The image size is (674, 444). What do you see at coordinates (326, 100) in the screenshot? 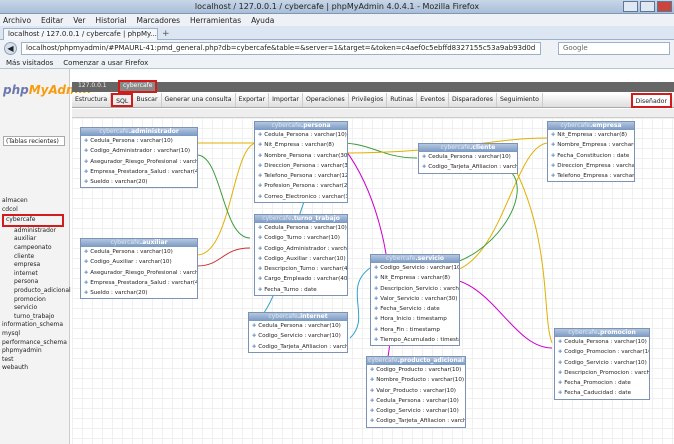
I see `tab-operaciones: Operaciones` at bounding box center [326, 100].